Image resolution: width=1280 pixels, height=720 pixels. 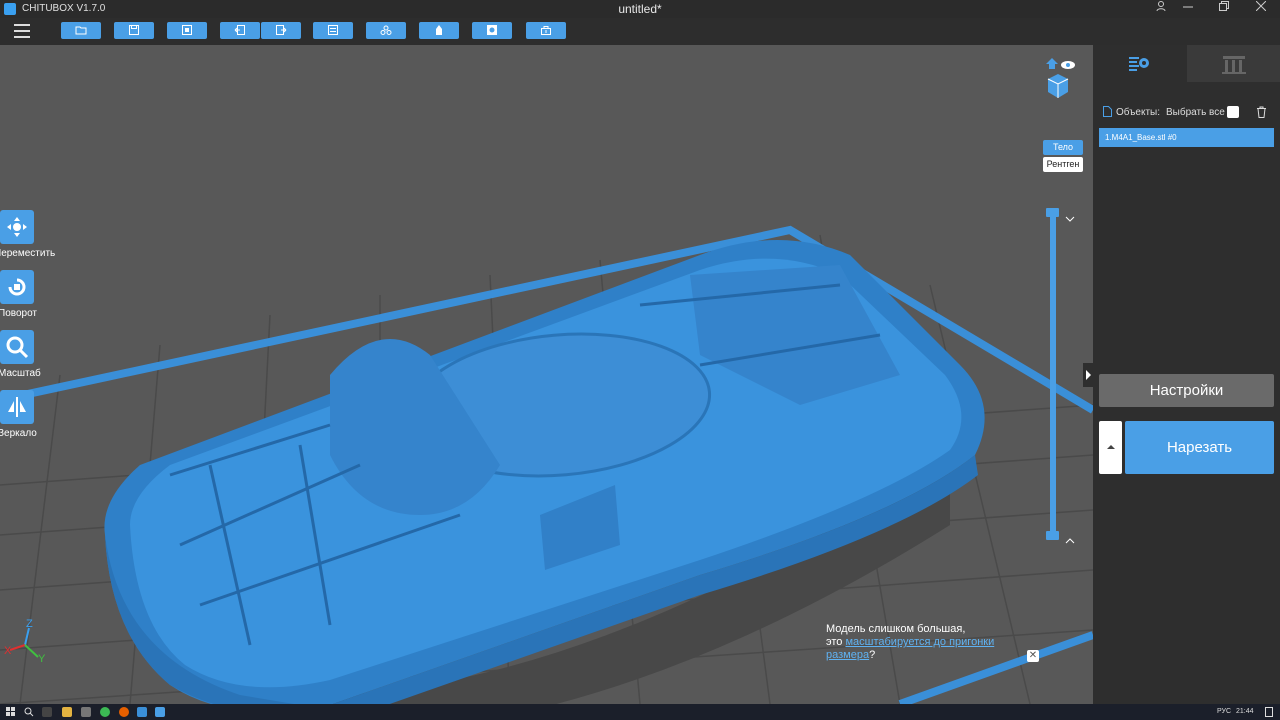 I want to click on save-file-button, so click(x=134, y=30).